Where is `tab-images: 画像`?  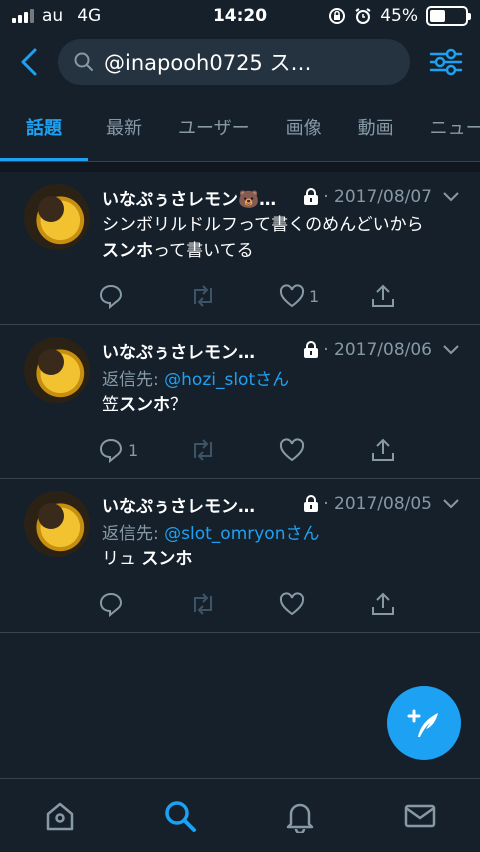
tab-images: 画像 is located at coordinates (304, 126).